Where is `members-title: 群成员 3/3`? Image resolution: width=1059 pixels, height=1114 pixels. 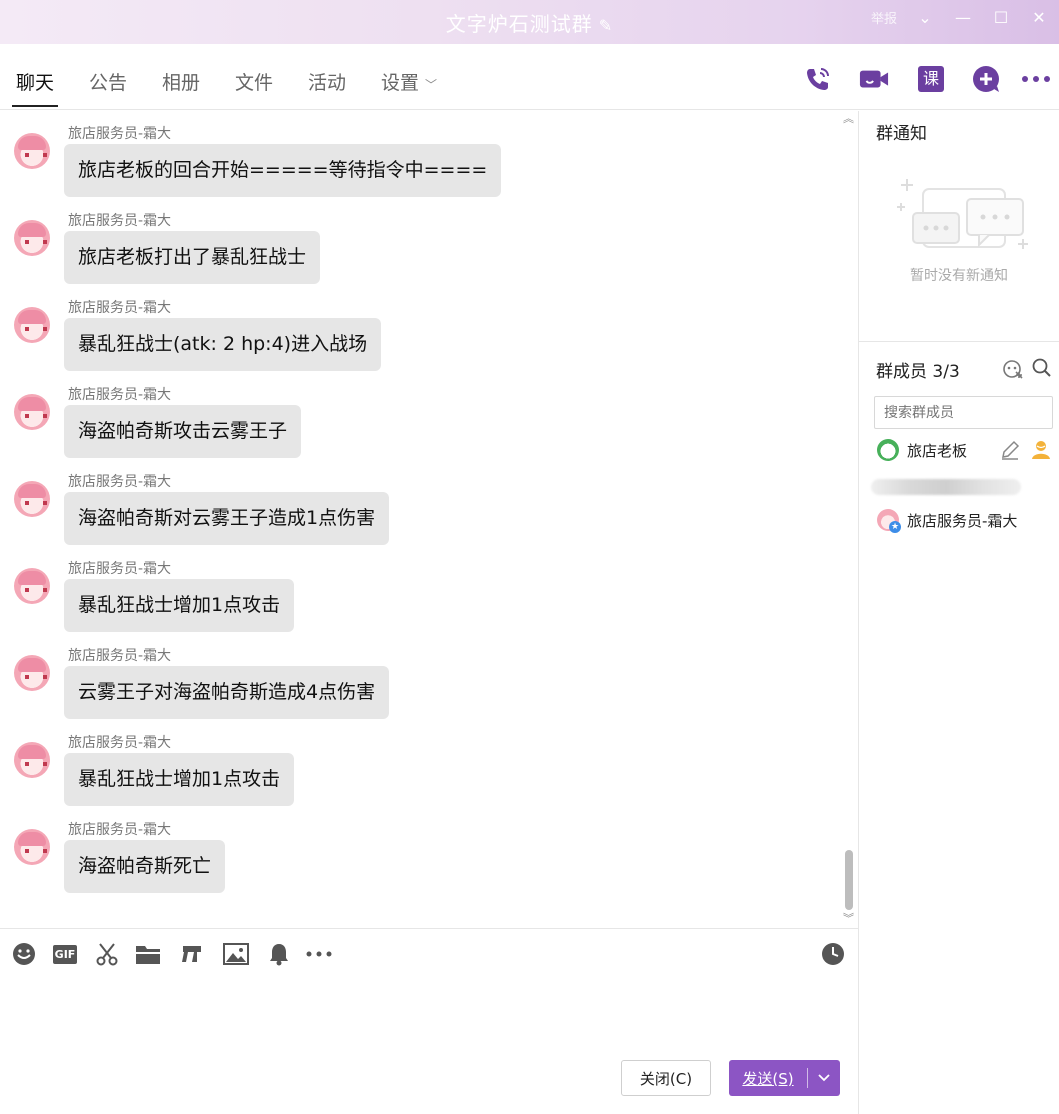
members-title: 群成员 3/3 is located at coordinates (918, 372).